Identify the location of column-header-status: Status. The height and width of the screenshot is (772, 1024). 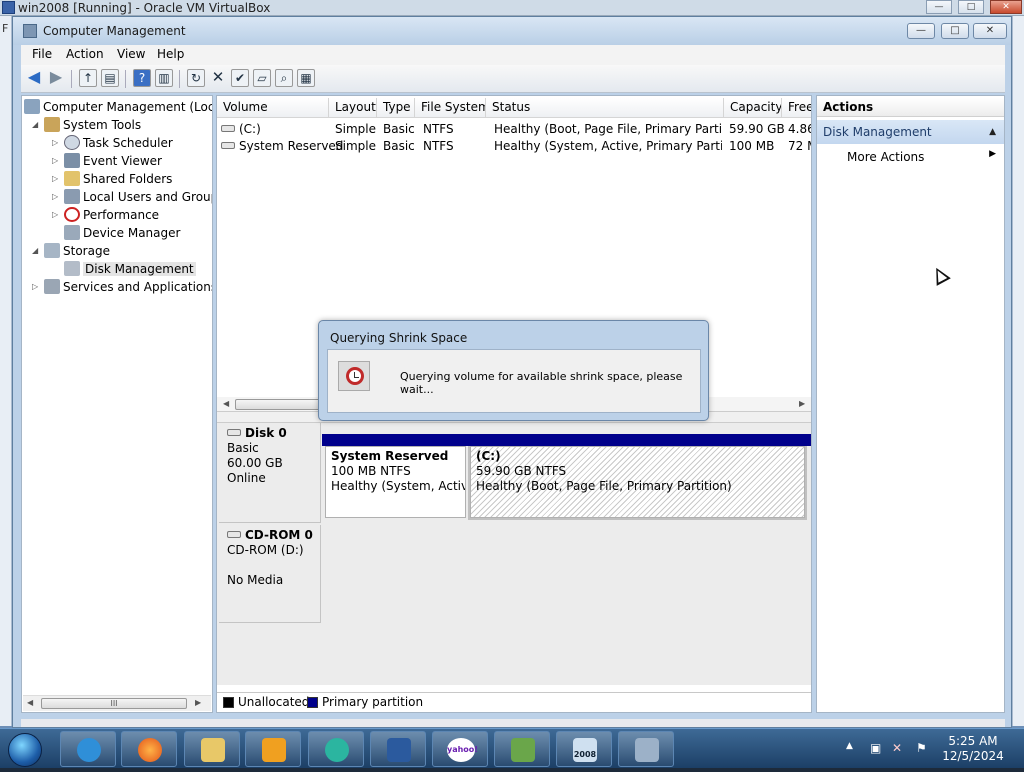
(605, 107).